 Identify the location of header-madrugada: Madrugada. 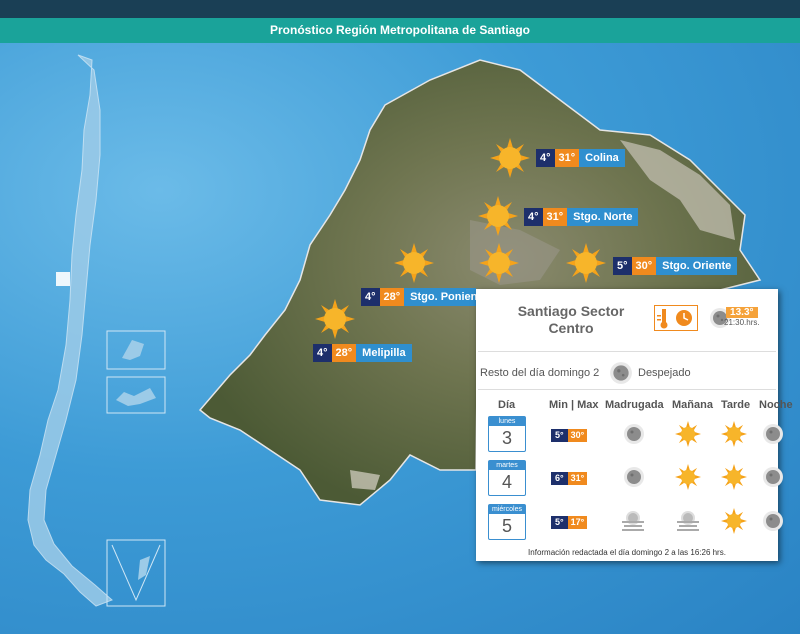
(634, 405).